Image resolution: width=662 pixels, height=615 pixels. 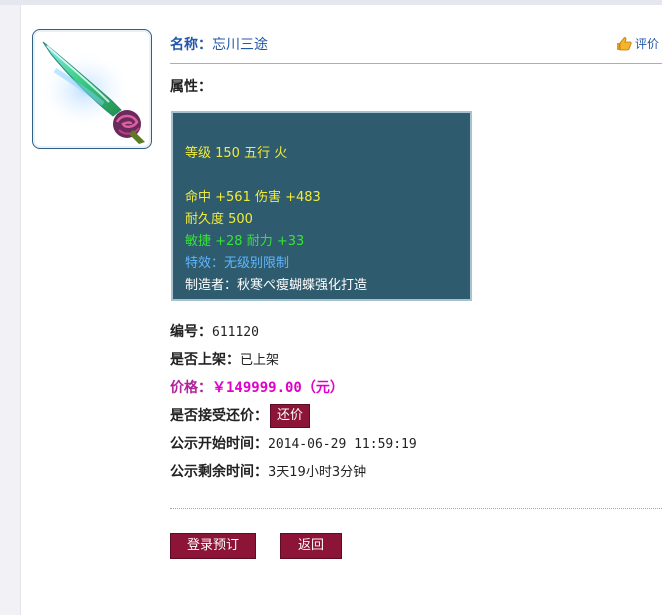 I want to click on counter-offer-field: 是否接受还价： 还价, so click(x=240, y=416).